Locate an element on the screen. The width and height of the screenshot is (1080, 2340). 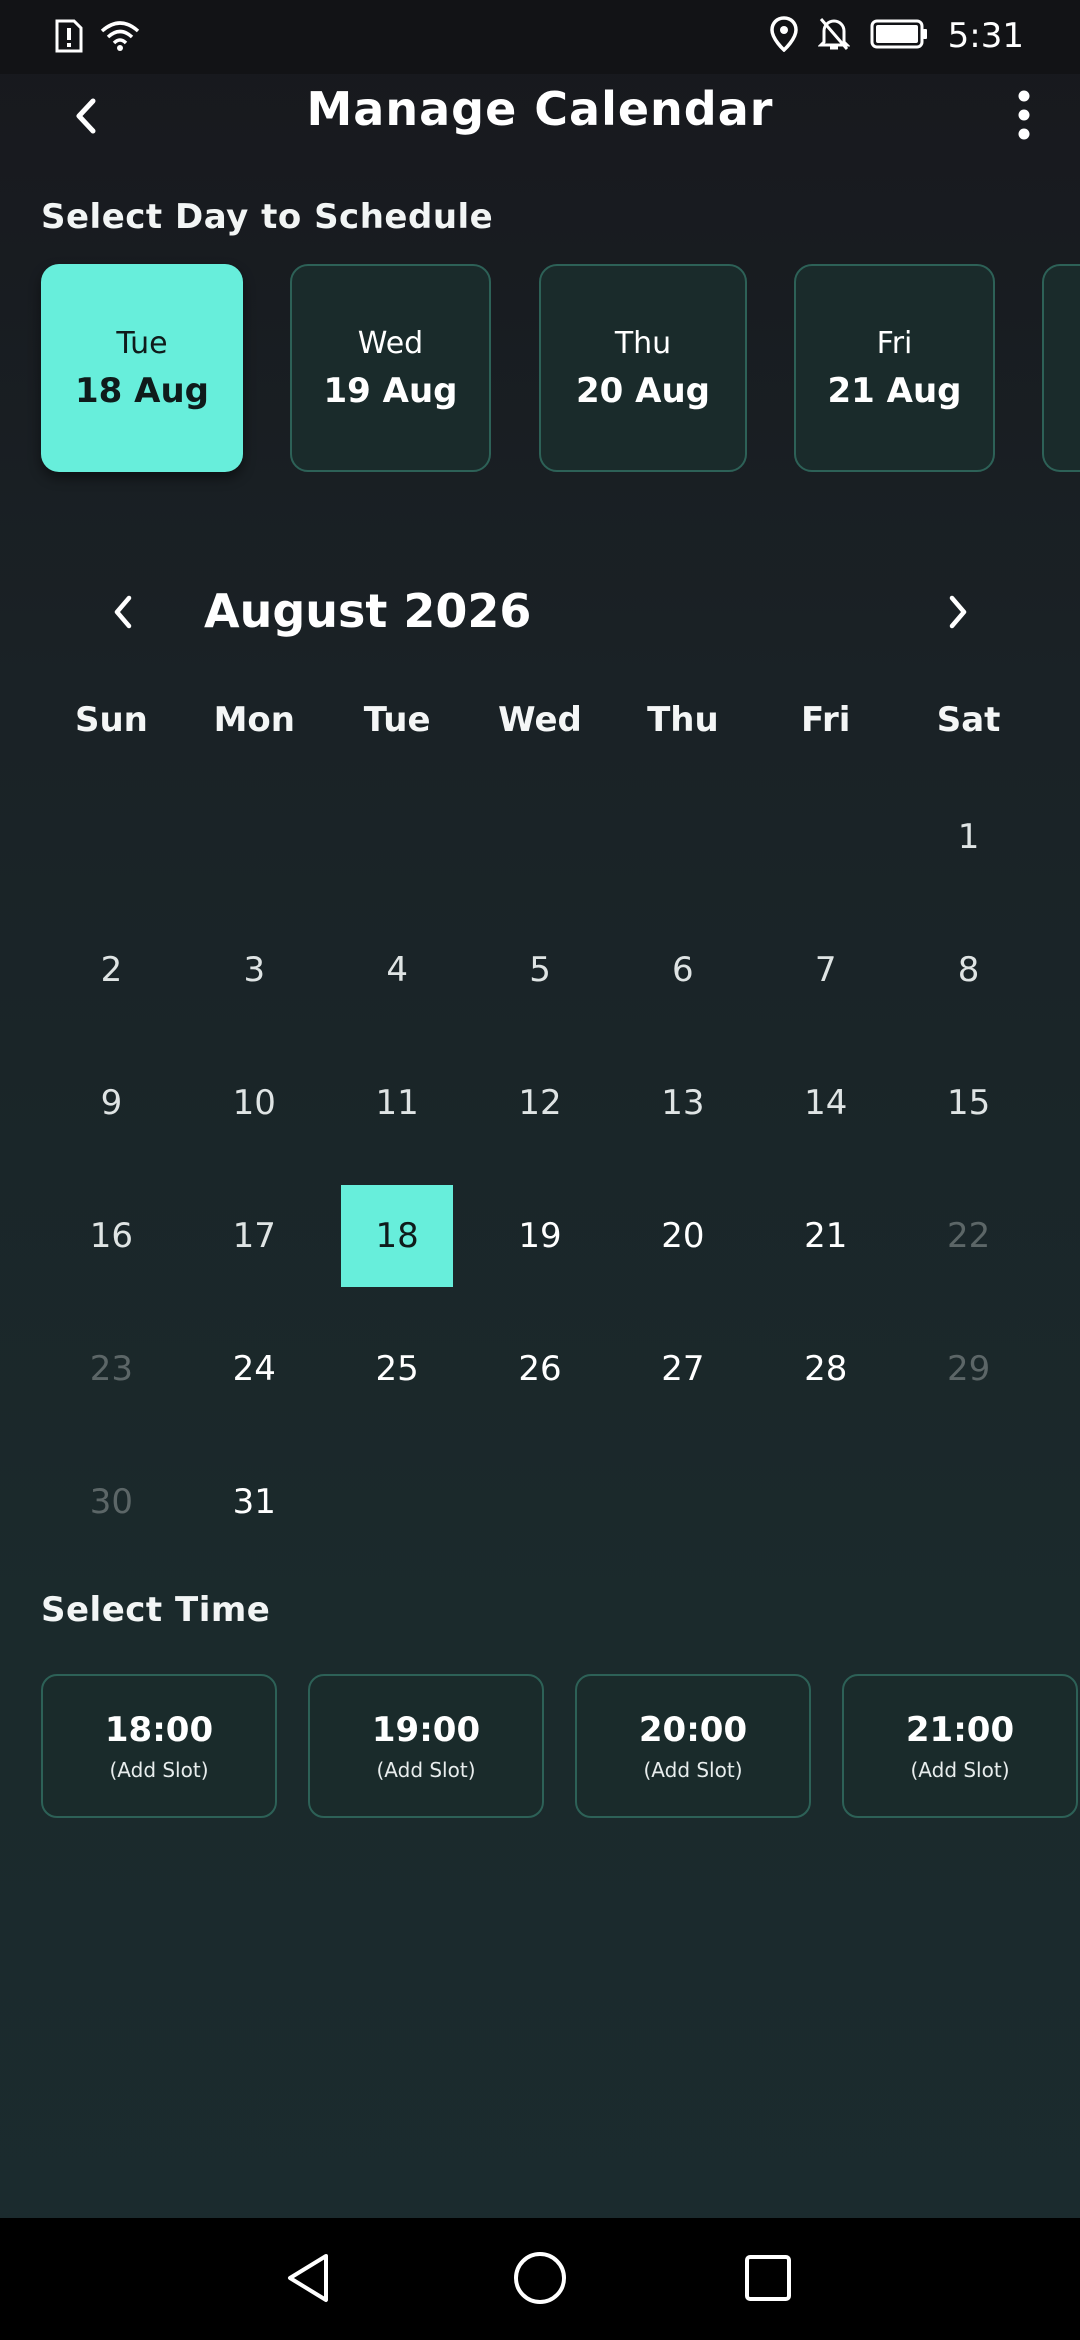
calendar-day-cell: 24 is located at coordinates (254, 1369).